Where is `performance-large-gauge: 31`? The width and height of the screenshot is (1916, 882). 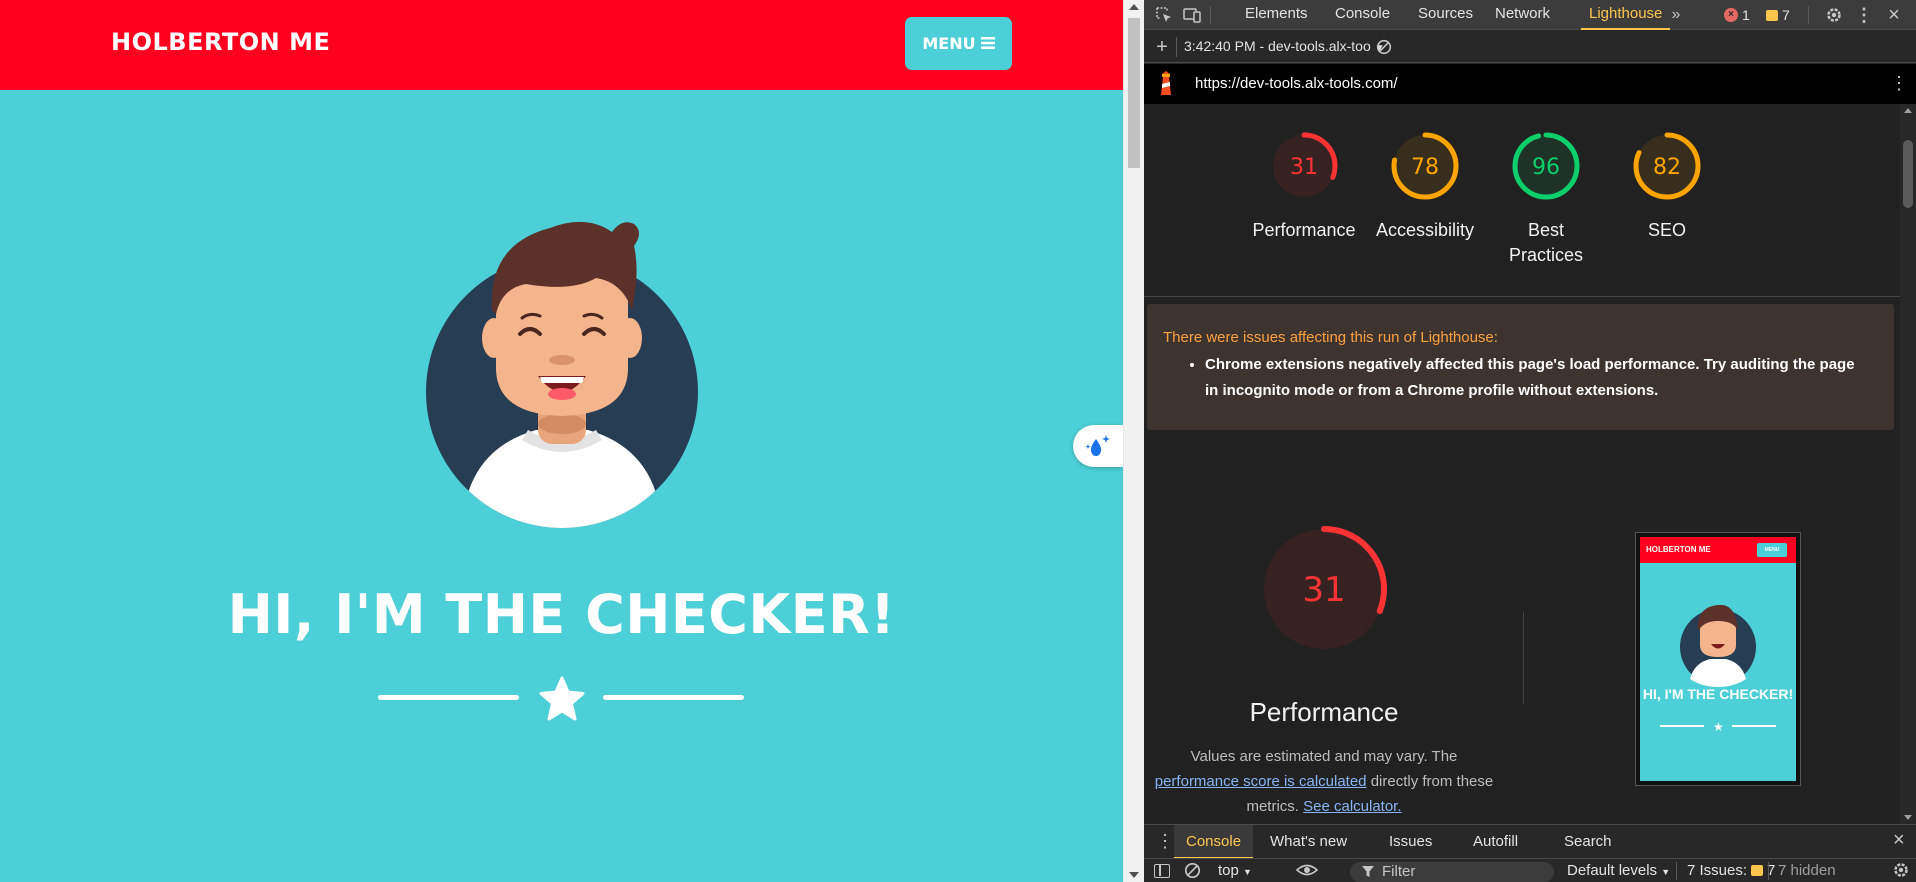
performance-large-gauge: 31 is located at coordinates (1324, 589).